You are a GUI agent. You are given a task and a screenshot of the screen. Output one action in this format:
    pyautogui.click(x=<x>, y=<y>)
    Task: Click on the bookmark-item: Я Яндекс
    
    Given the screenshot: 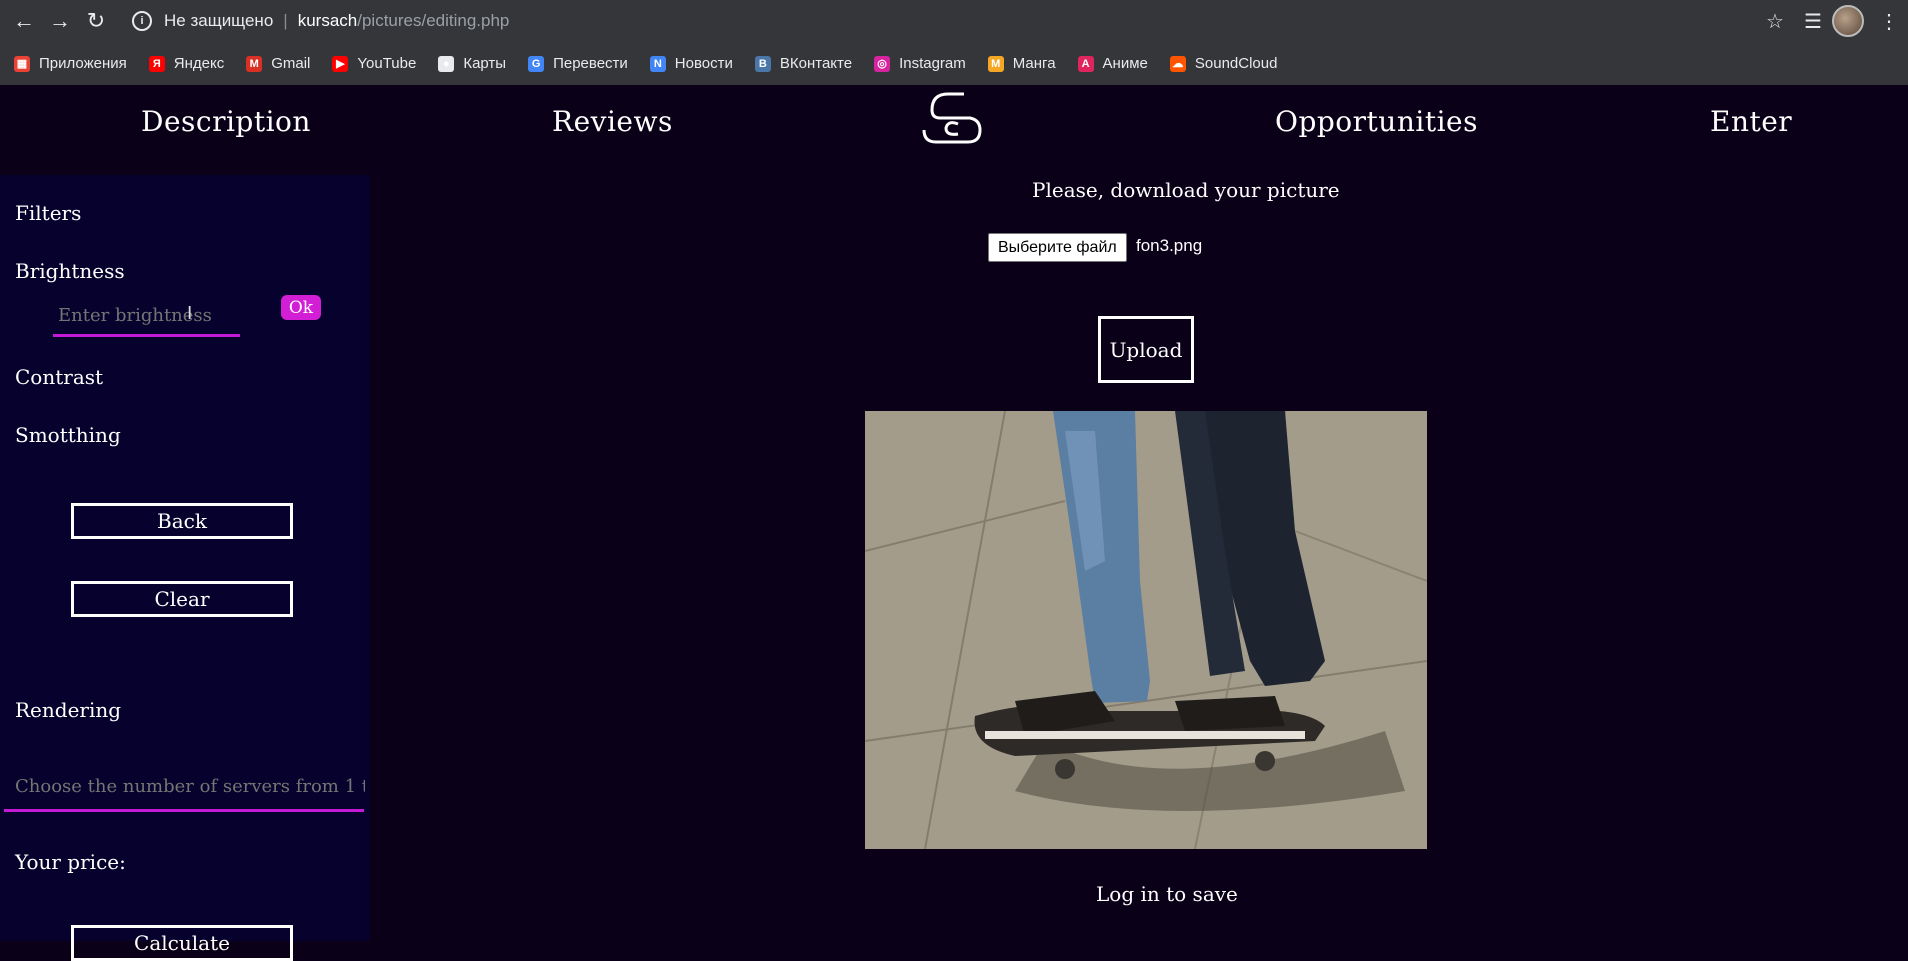 What is the action you would take?
    pyautogui.click(x=186, y=63)
    